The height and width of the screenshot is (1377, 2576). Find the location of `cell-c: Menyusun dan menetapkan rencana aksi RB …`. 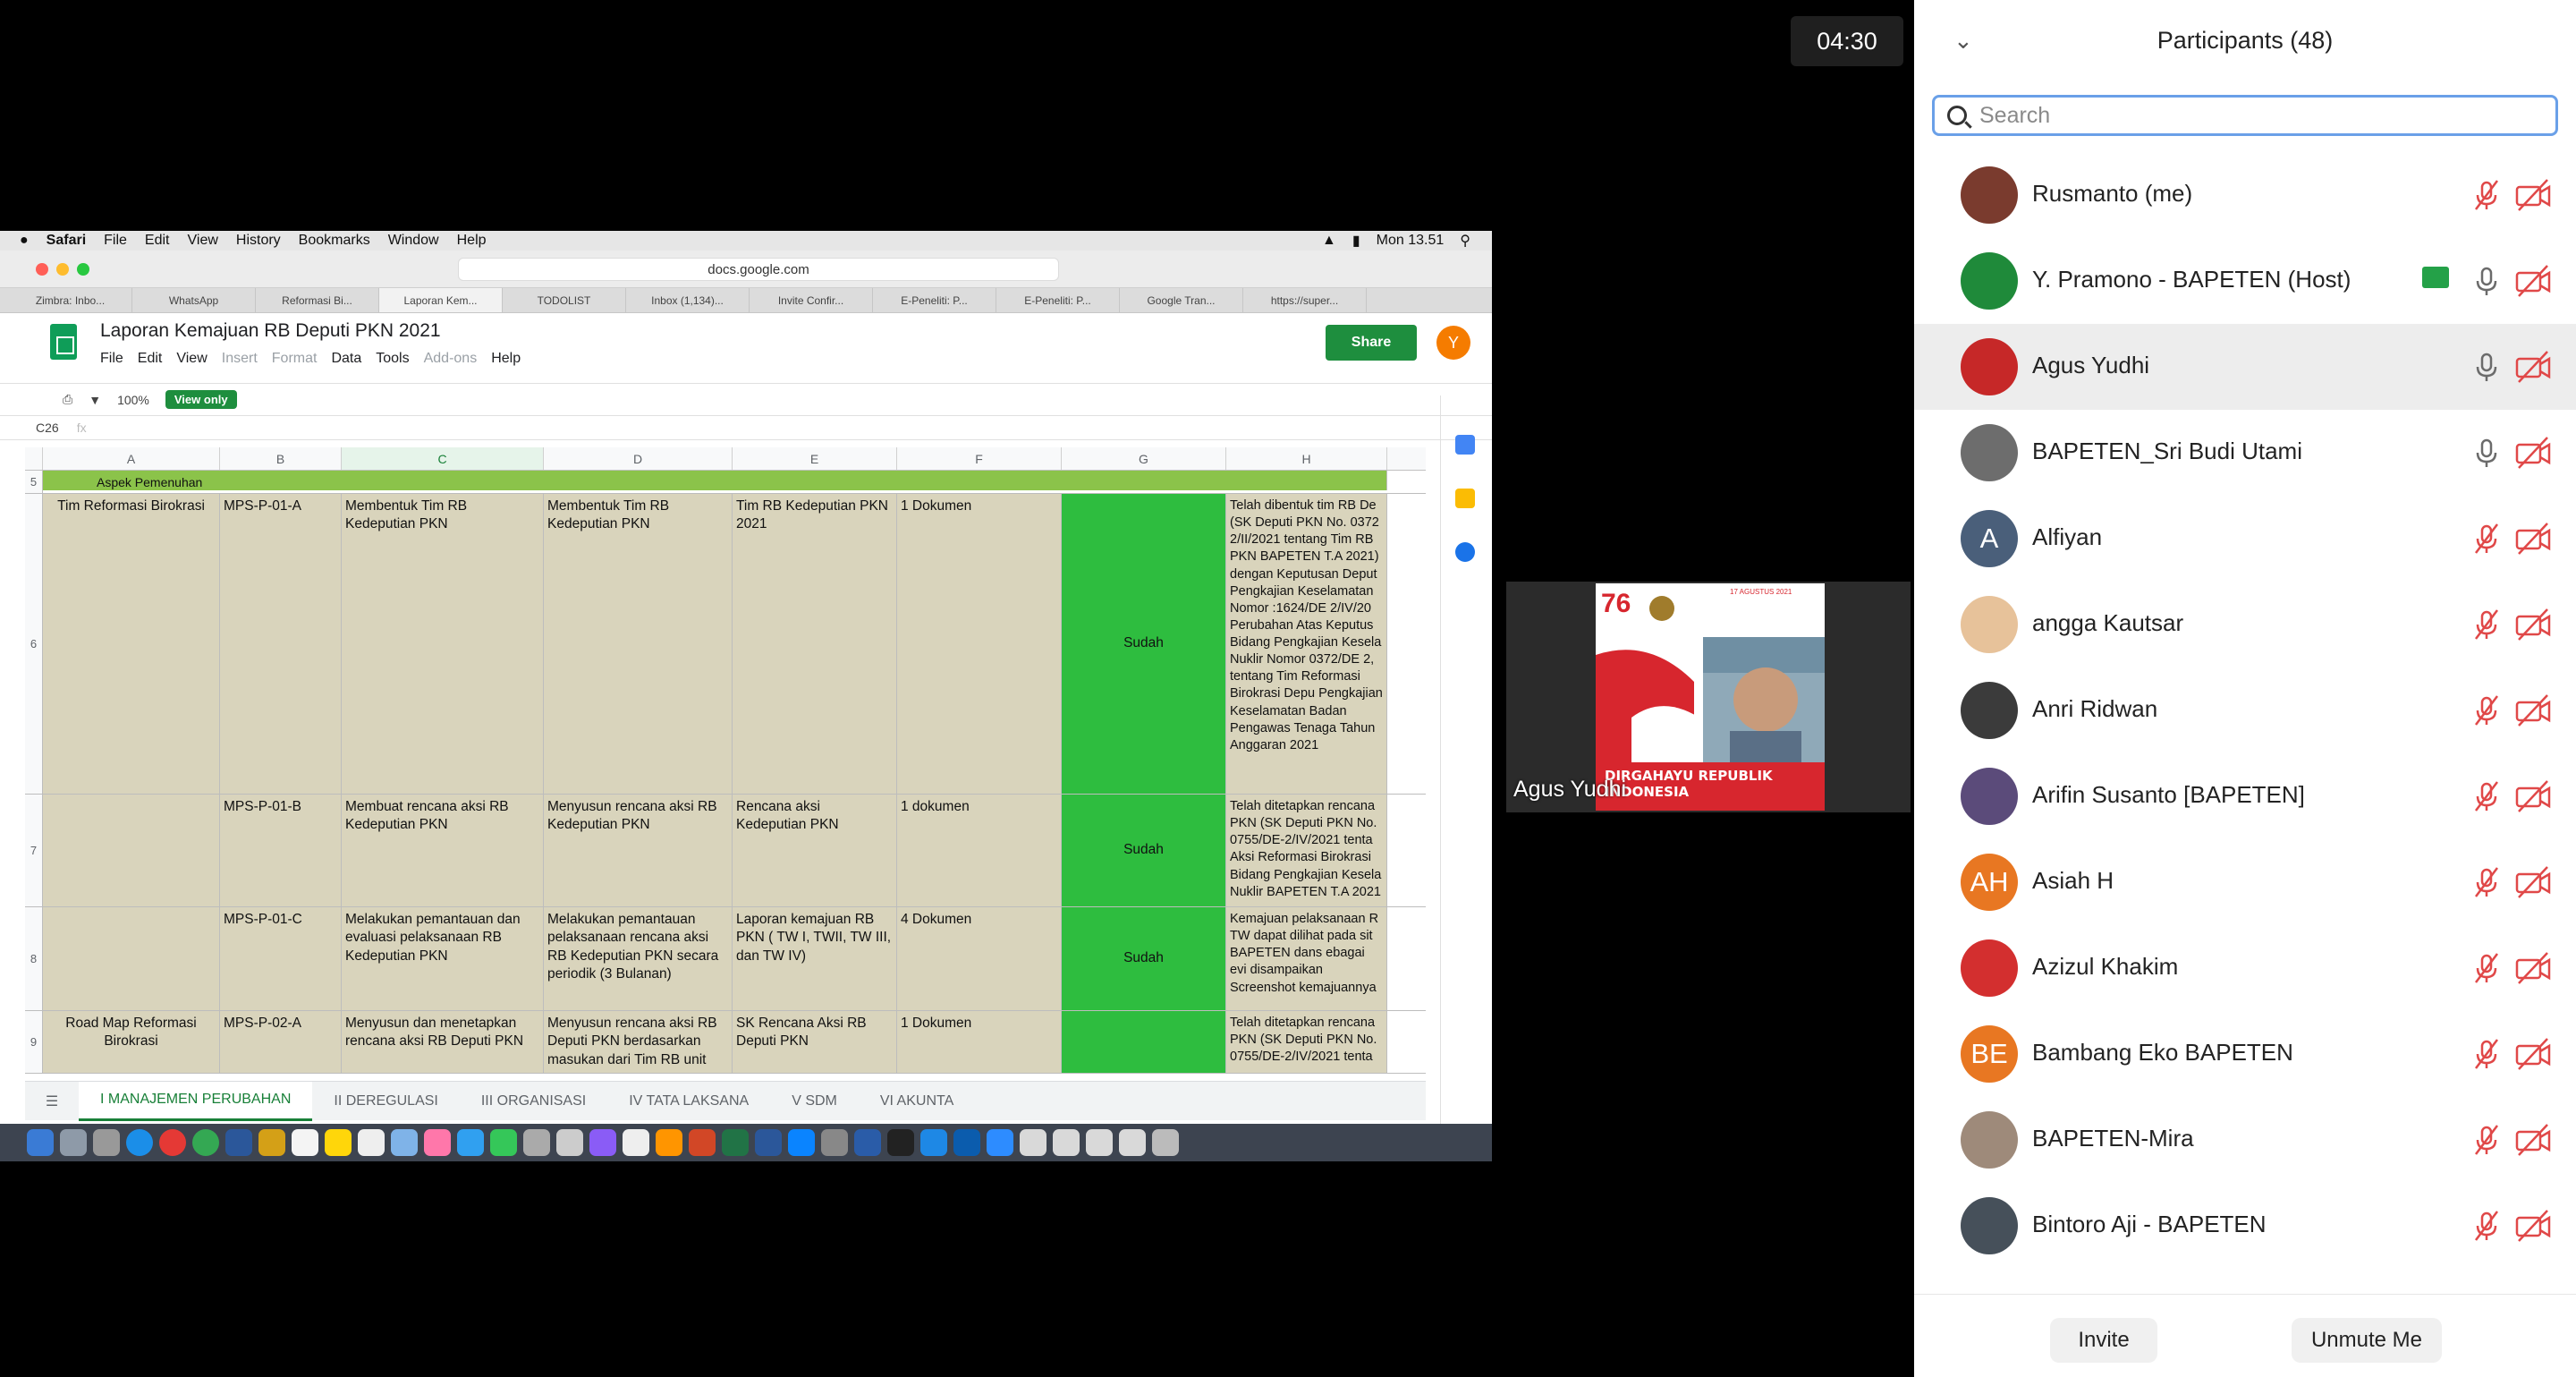

cell-c: Menyusun dan menetapkan rencana aksi RB … is located at coordinates (443, 1042).